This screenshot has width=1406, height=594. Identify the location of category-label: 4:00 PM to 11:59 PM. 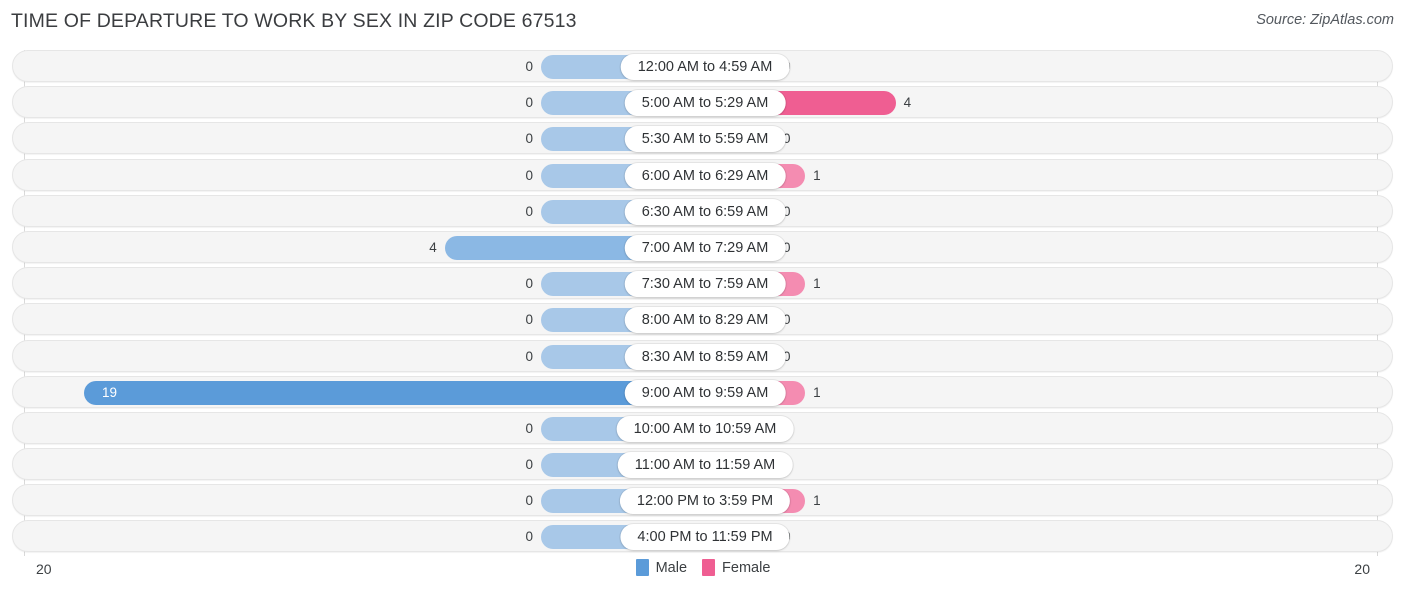
(705, 537).